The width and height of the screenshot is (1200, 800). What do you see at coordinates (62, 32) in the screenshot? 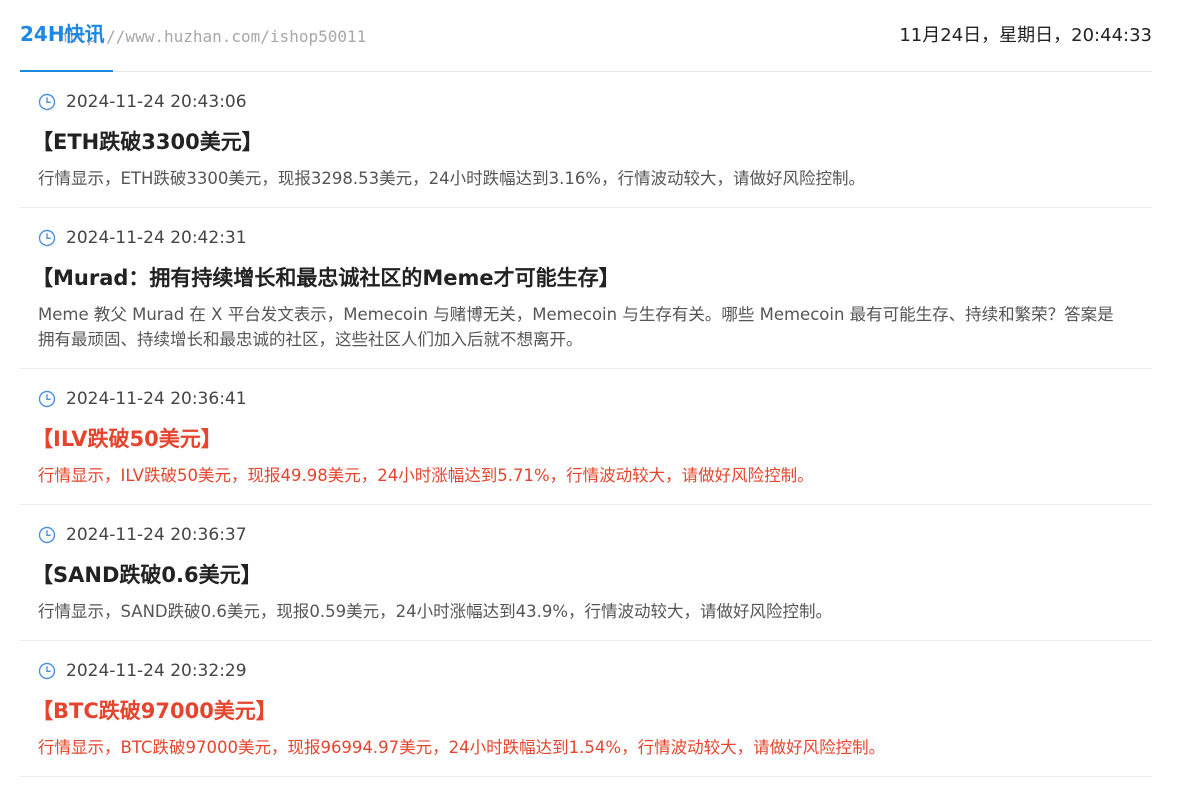
I see `tab-24h-news: 24H快讯` at bounding box center [62, 32].